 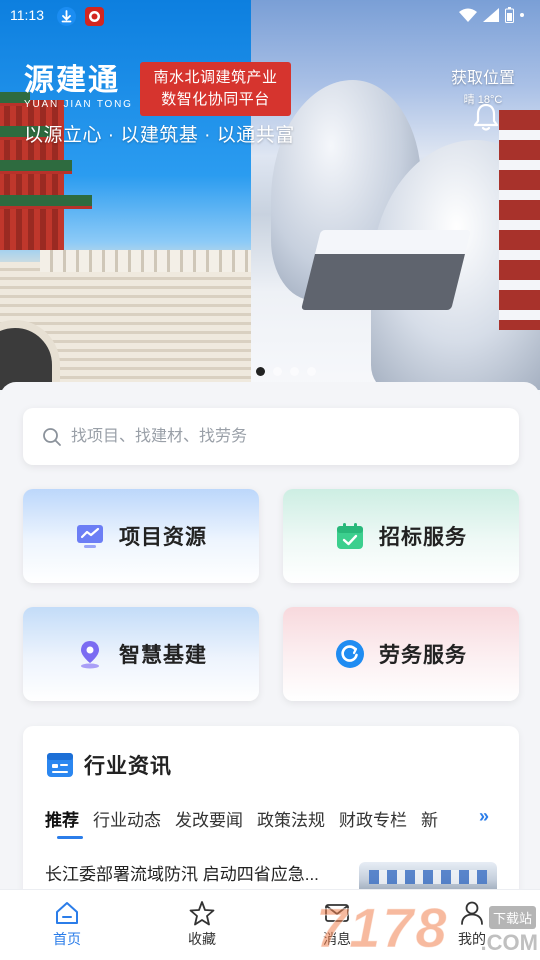 What do you see at coordinates (337, 924) in the screenshot?
I see `nav-messages: 消息` at bounding box center [337, 924].